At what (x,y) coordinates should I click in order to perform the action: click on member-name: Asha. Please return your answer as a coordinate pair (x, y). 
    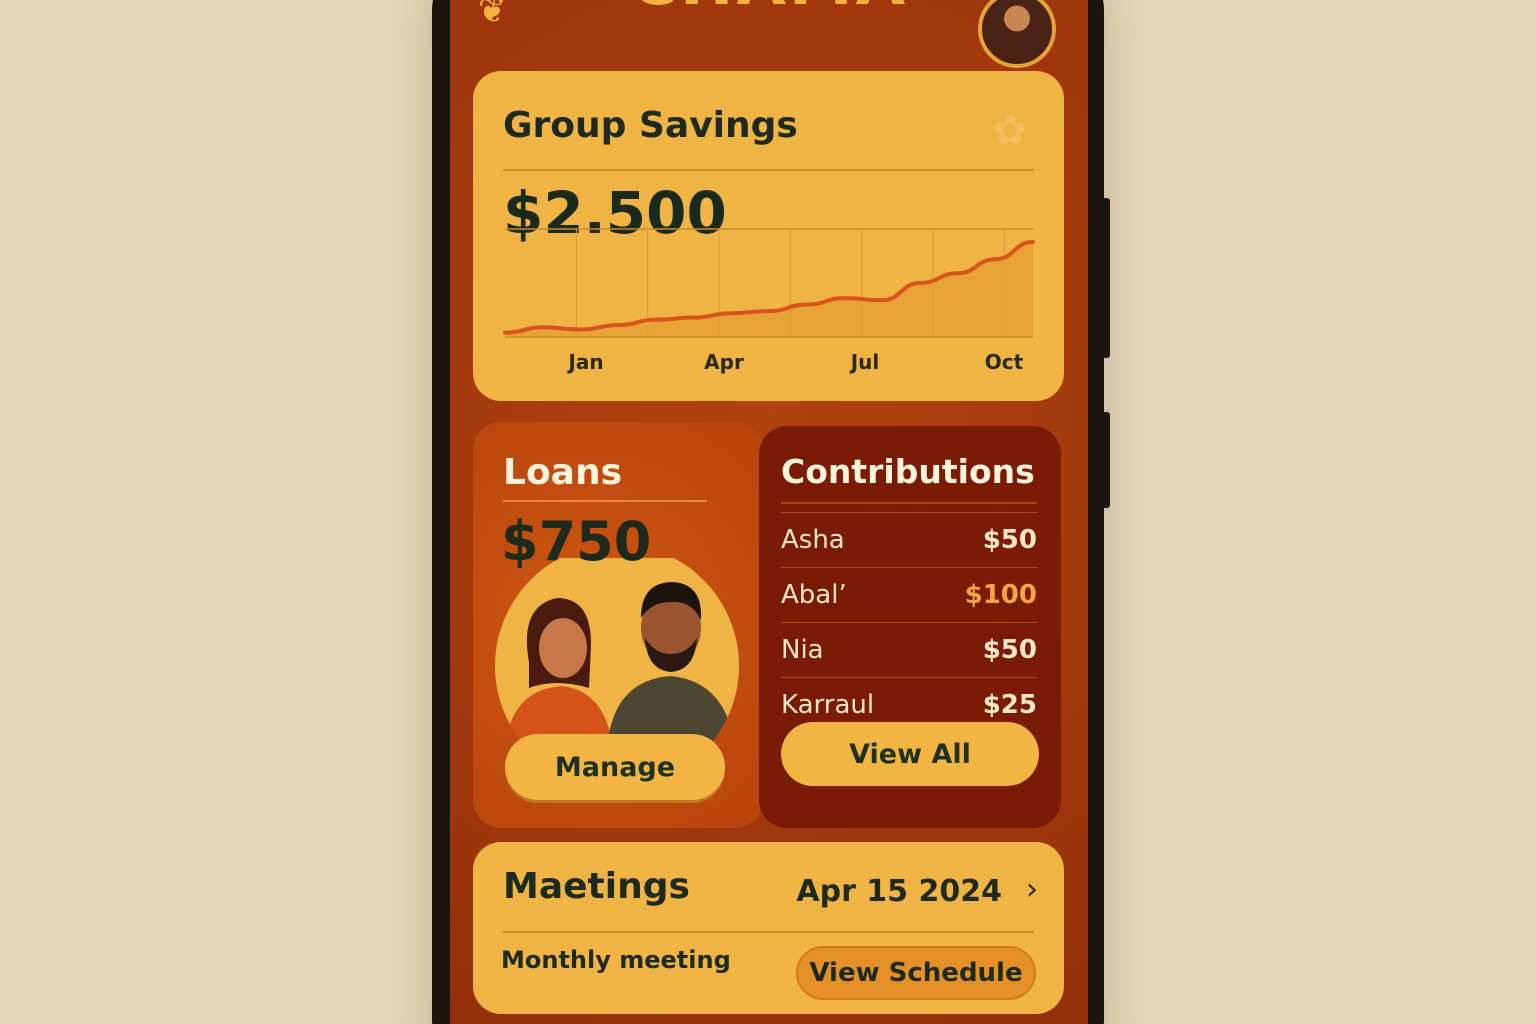
    Looking at the image, I should click on (813, 540).